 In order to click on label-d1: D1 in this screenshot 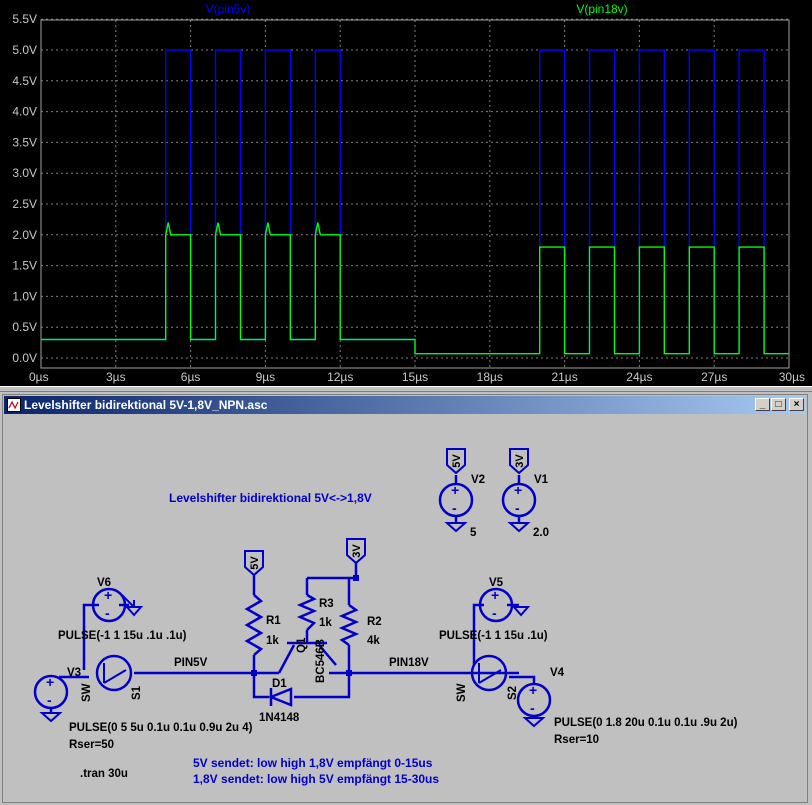, I will do `click(279, 684)`.